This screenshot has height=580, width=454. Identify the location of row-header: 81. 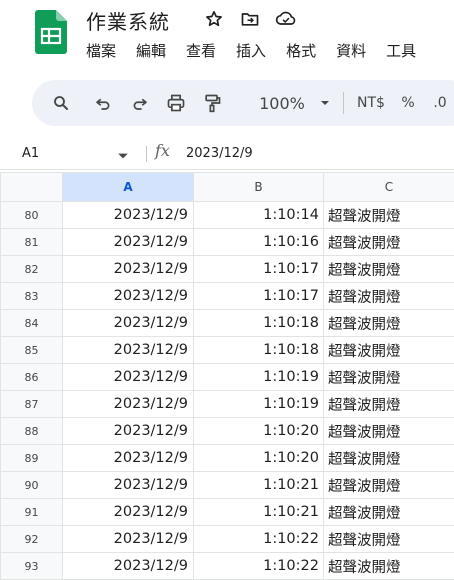
(31, 242).